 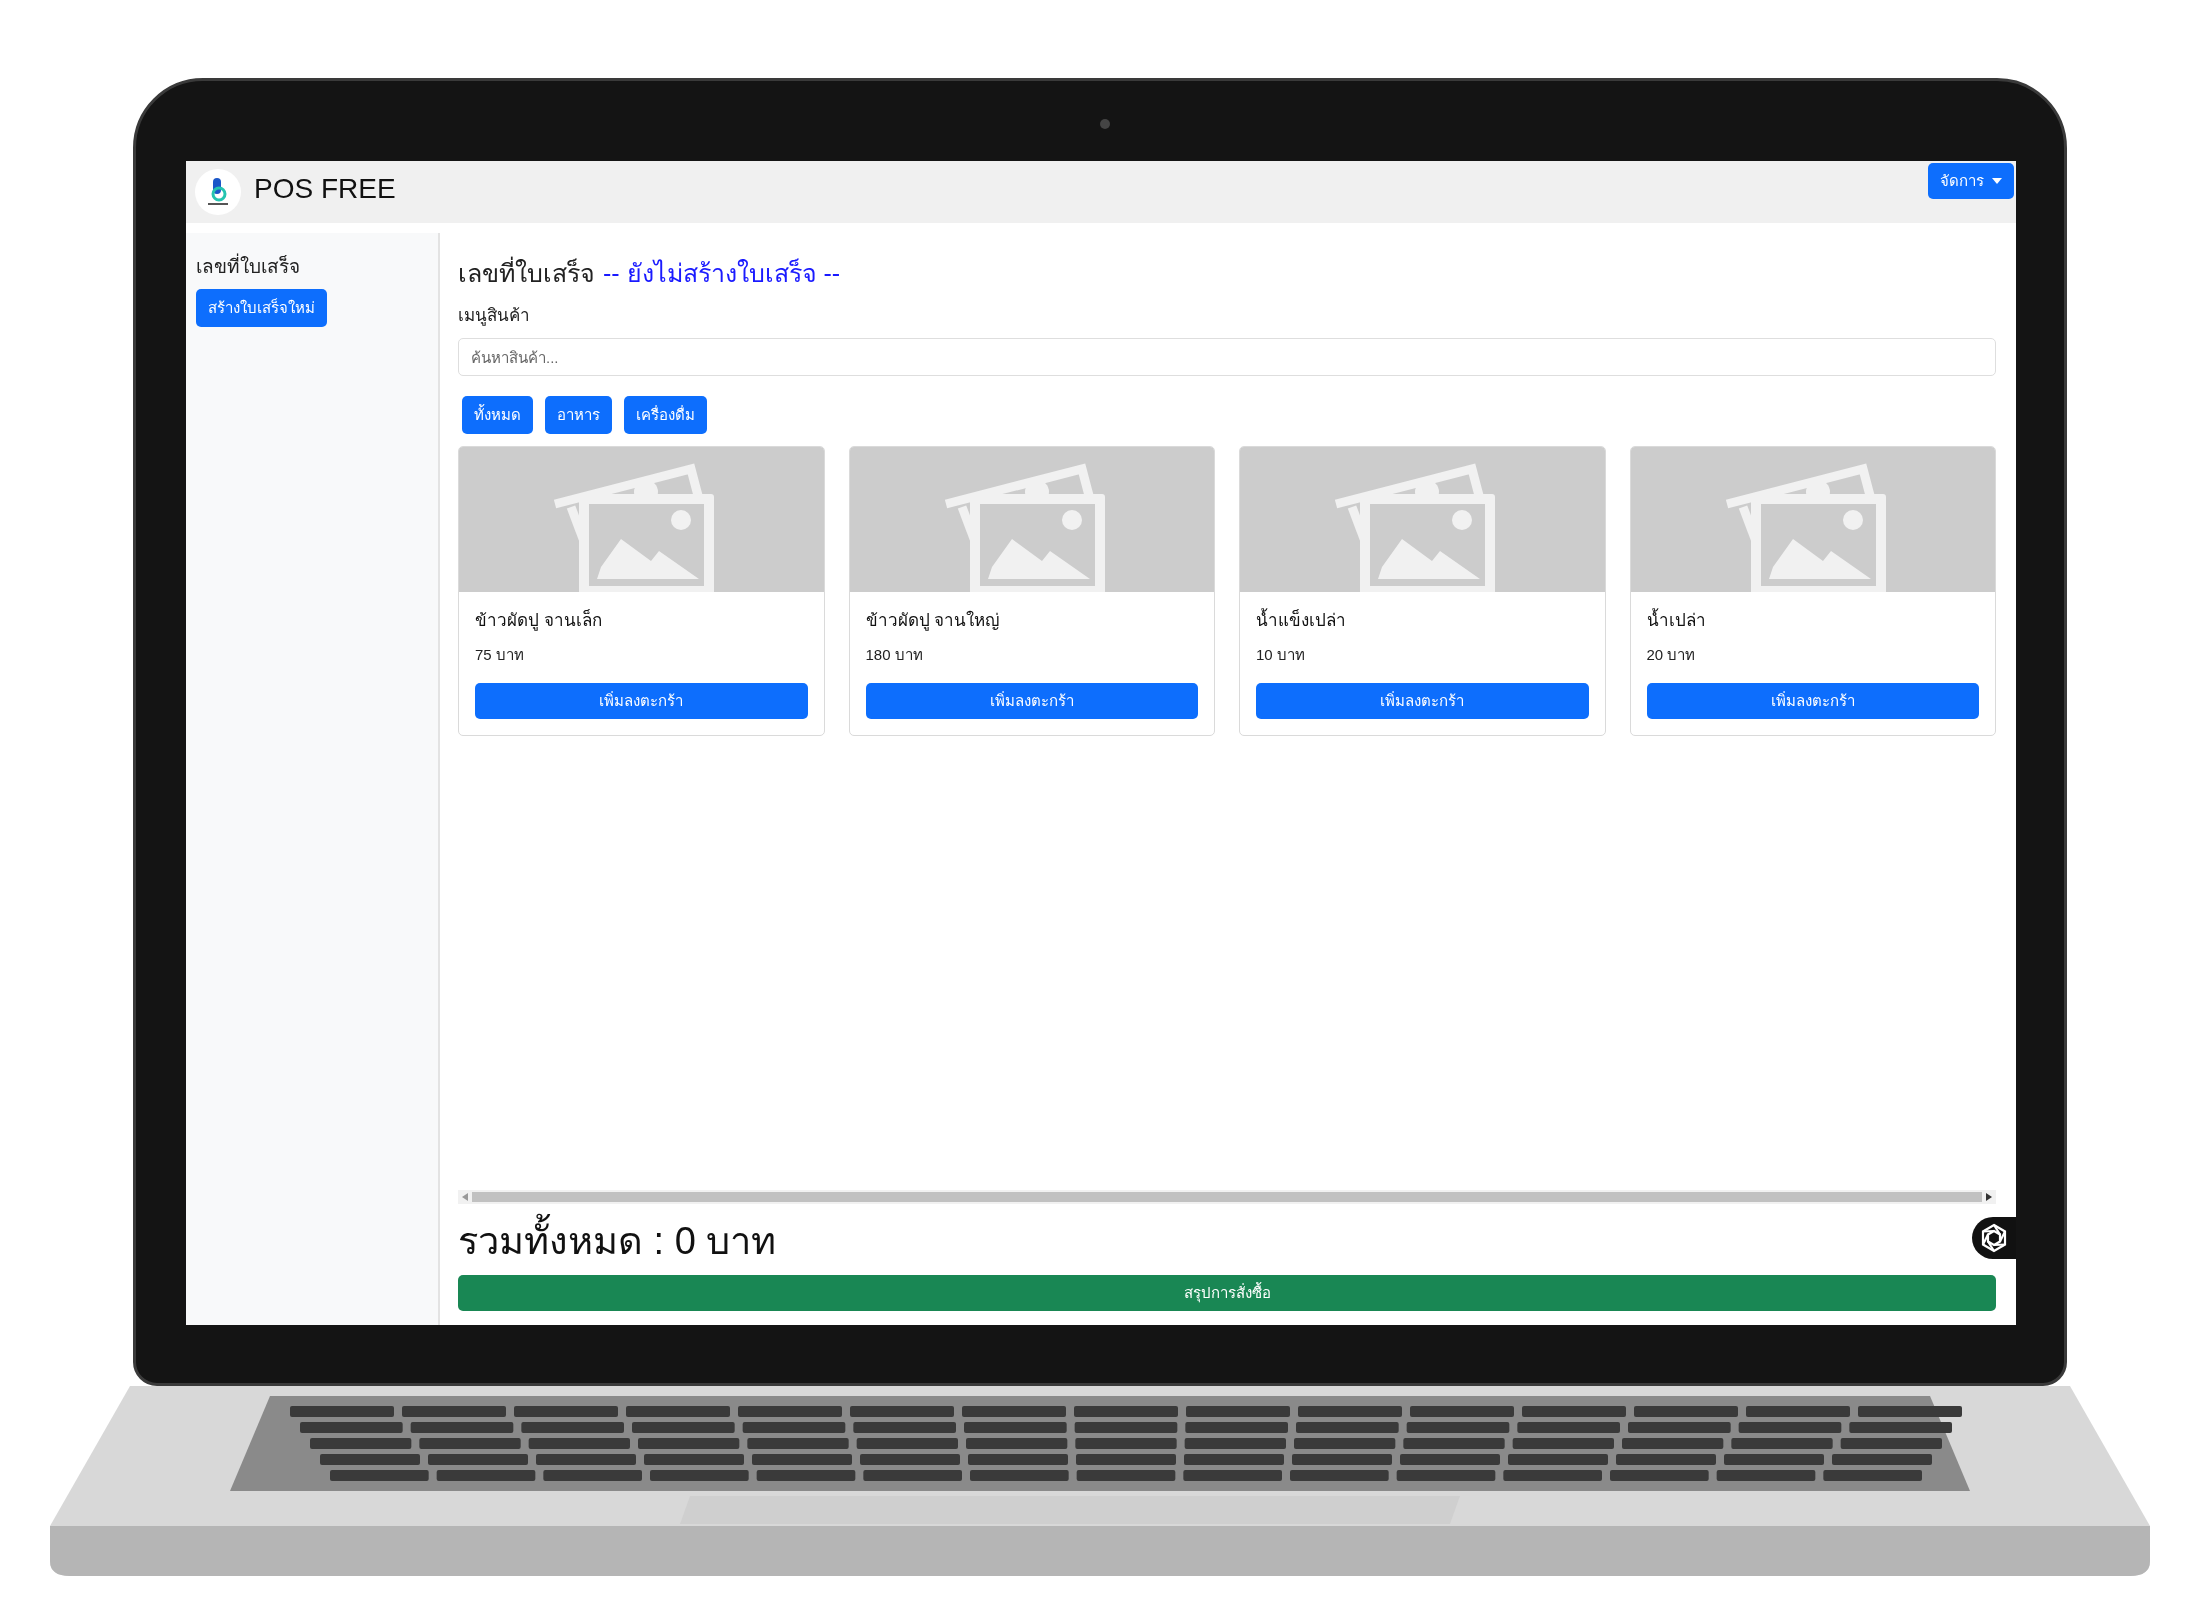 What do you see at coordinates (500, 655) in the screenshot?
I see `product-price: 75 บาท` at bounding box center [500, 655].